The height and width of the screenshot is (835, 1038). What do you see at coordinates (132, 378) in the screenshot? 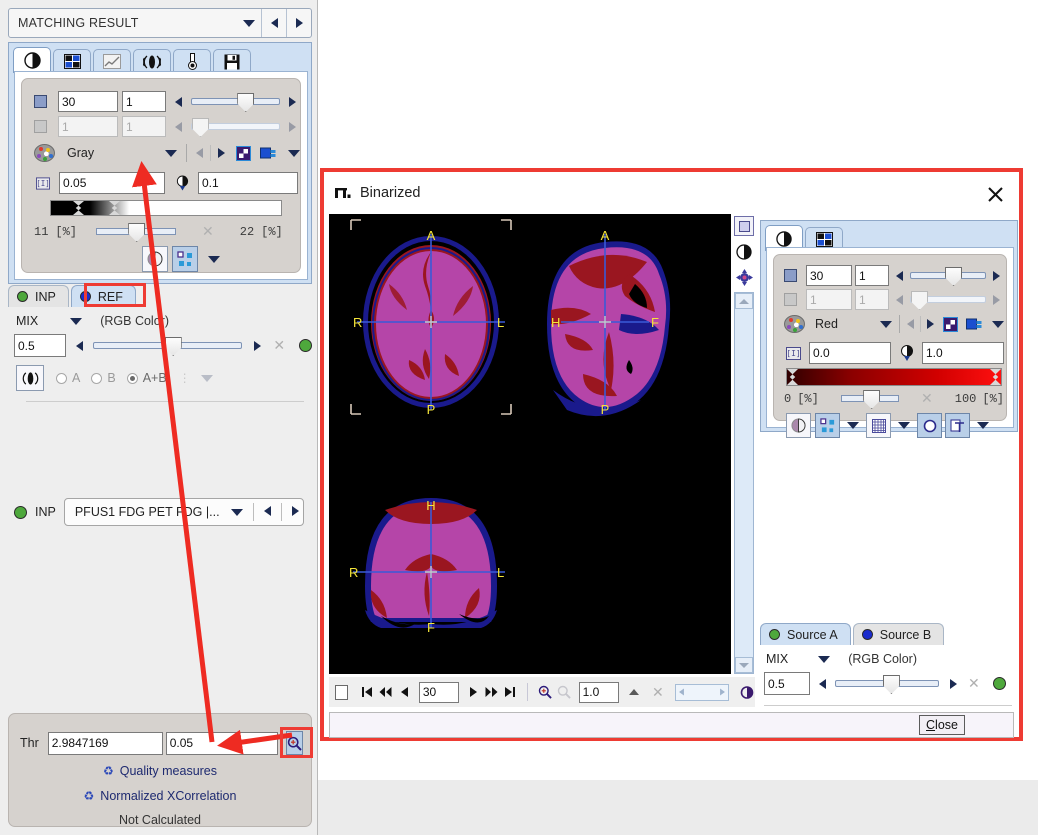
I see `radio-ab` at bounding box center [132, 378].